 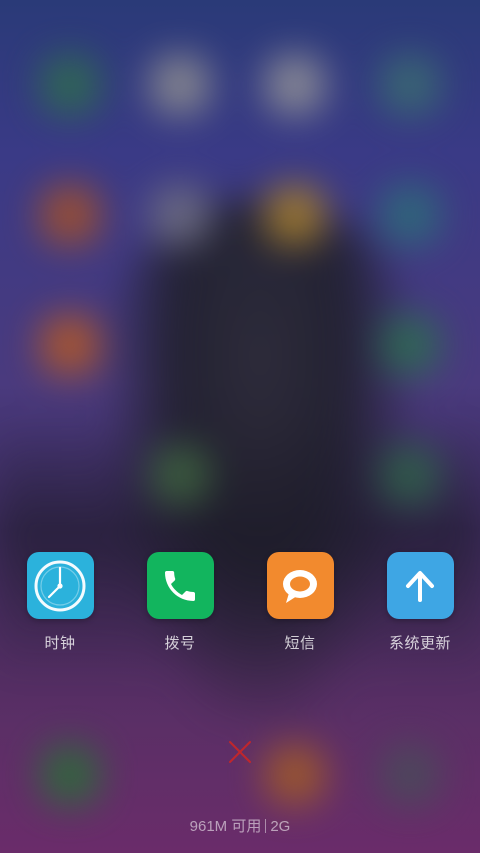 What do you see at coordinates (420, 585) in the screenshot?
I see `update-arrow-icon` at bounding box center [420, 585].